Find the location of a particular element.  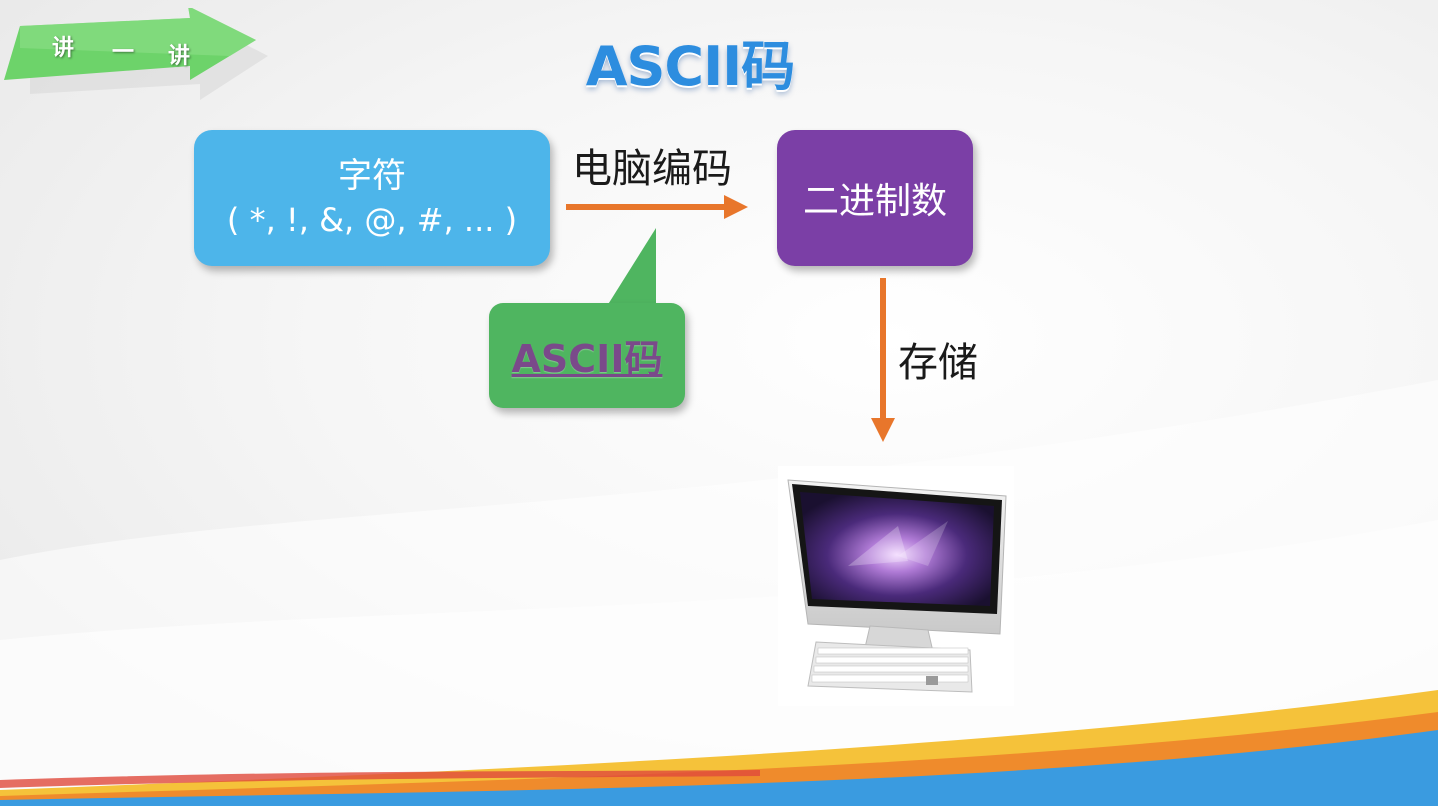

source-box-title: 字符 is located at coordinates (372, 176).